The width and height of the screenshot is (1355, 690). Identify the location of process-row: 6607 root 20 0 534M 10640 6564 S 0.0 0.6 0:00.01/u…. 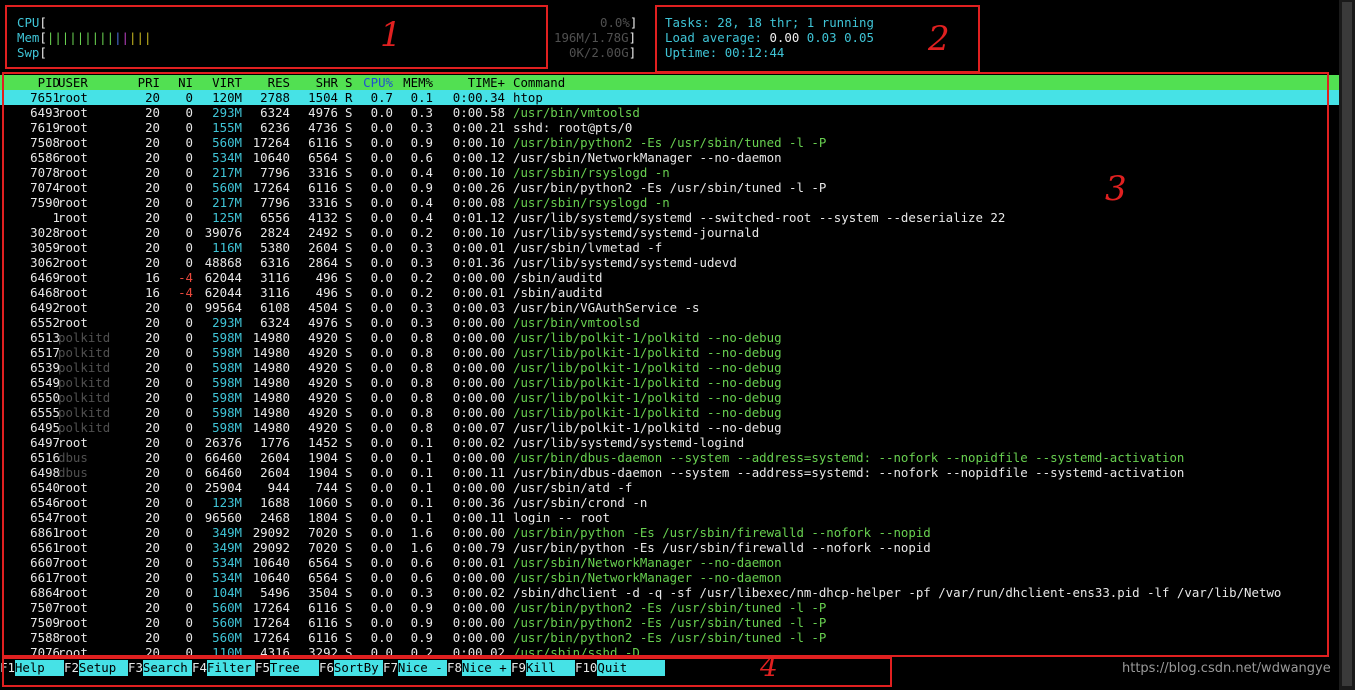
(669, 562).